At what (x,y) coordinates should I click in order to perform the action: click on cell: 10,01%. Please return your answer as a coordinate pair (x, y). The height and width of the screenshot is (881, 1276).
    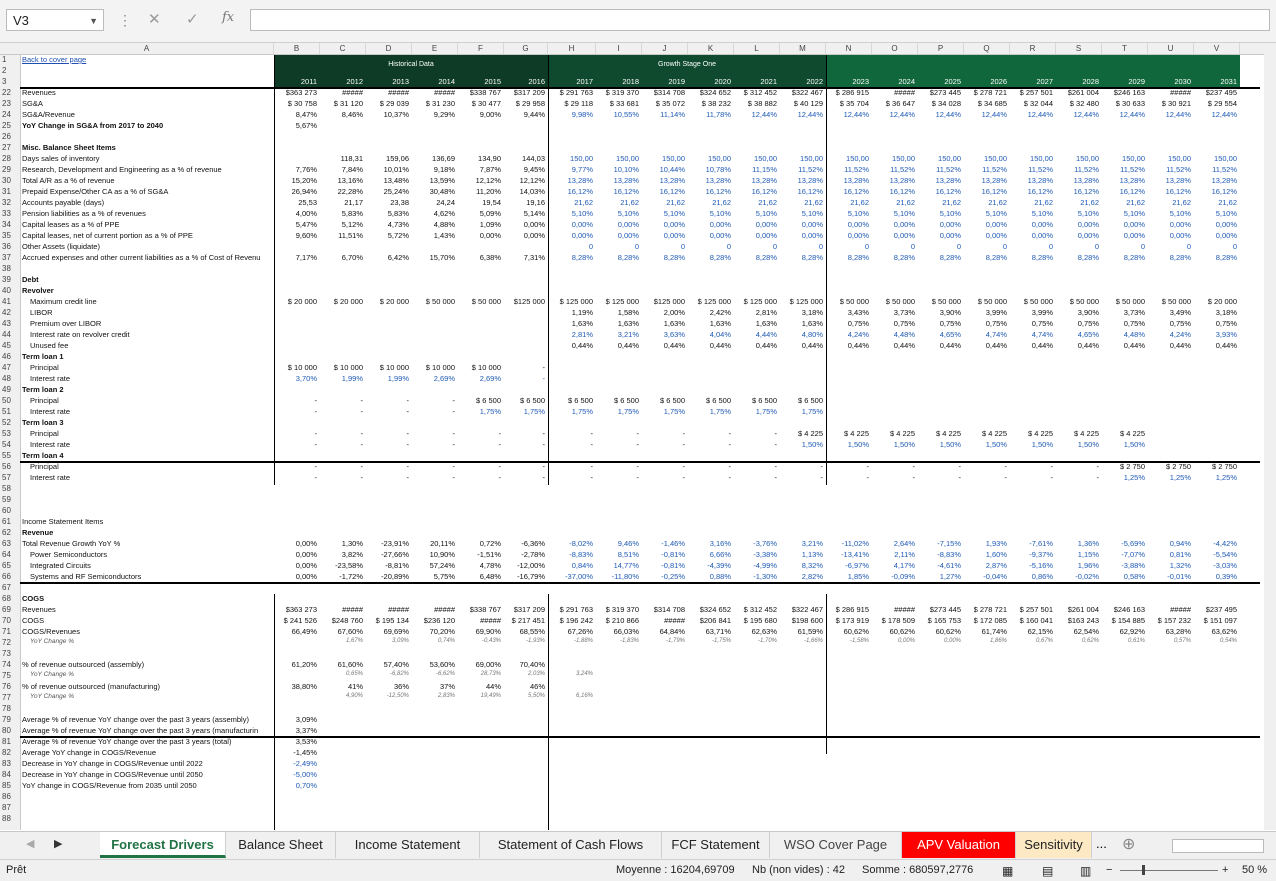
    Looking at the image, I should click on (387, 169).